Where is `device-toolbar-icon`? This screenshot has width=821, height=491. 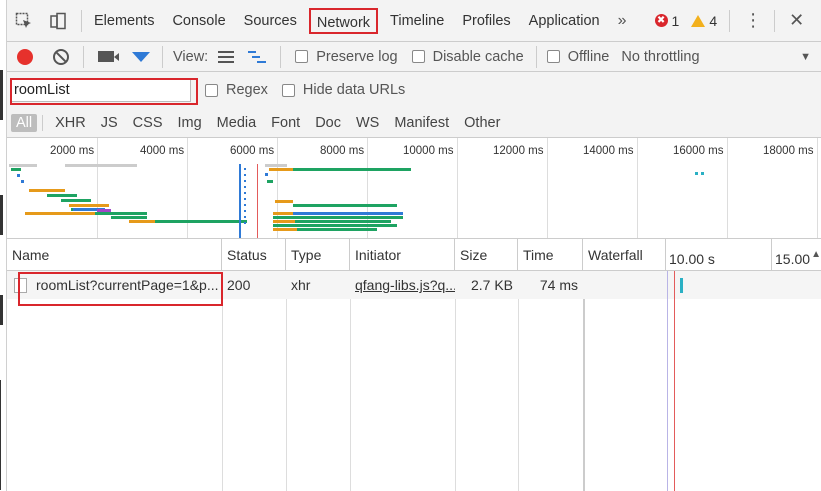
device-toolbar-icon is located at coordinates (58, 21).